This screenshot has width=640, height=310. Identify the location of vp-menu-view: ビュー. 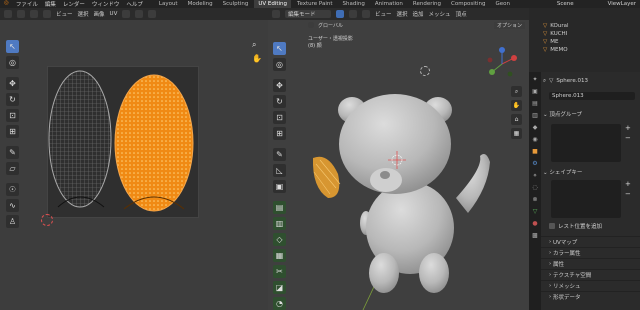
(383, 14).